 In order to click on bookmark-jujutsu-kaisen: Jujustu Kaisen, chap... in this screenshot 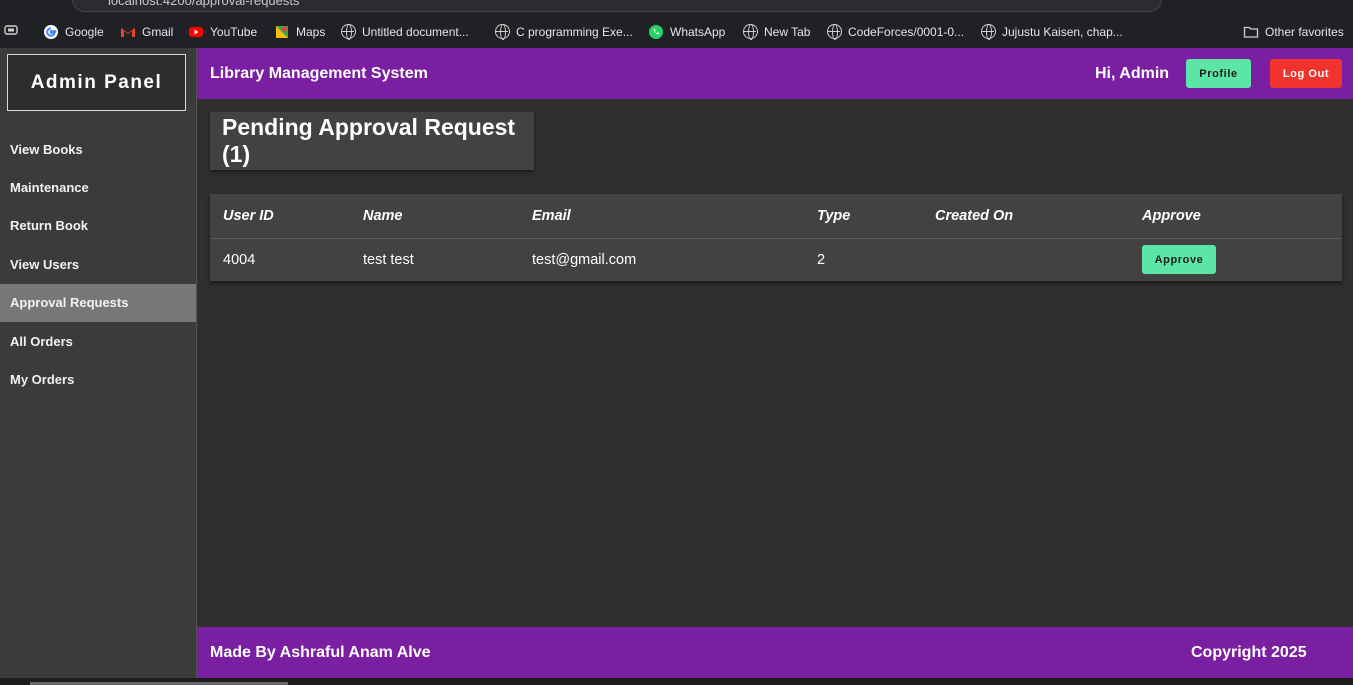, I will do `click(1052, 32)`.